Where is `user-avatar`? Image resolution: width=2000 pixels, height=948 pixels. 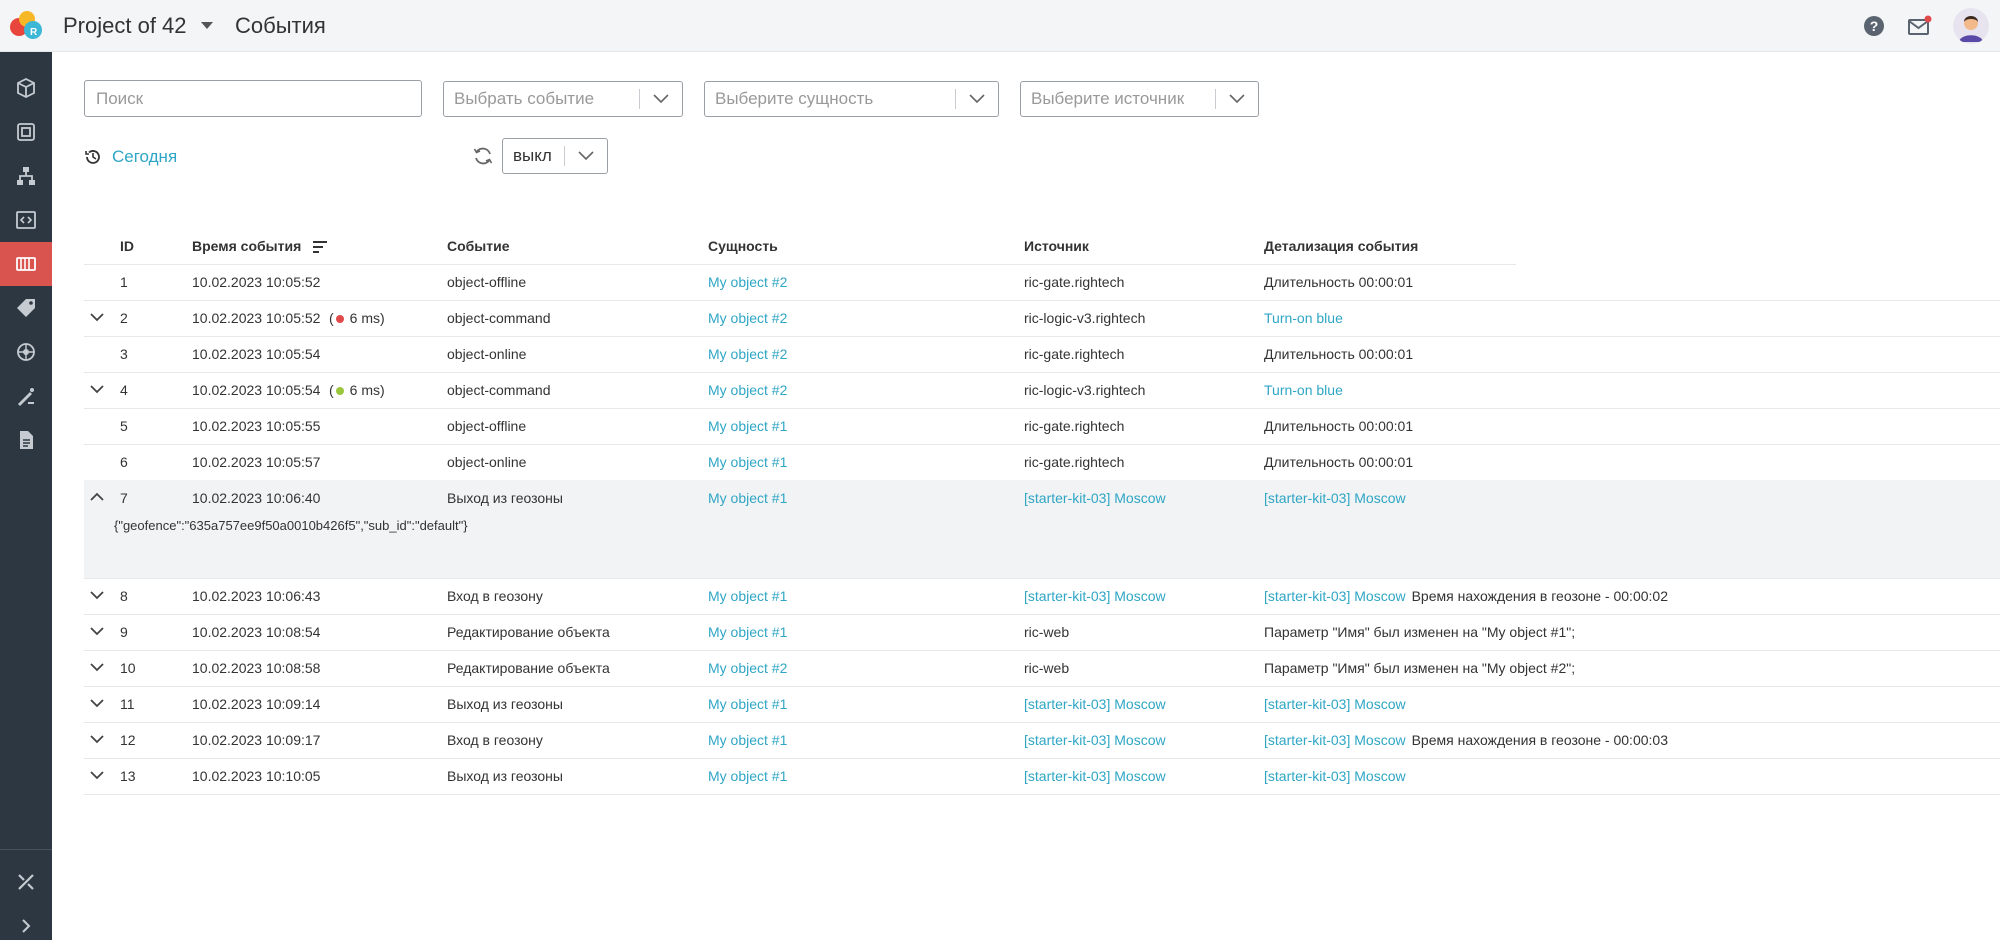 user-avatar is located at coordinates (1971, 26).